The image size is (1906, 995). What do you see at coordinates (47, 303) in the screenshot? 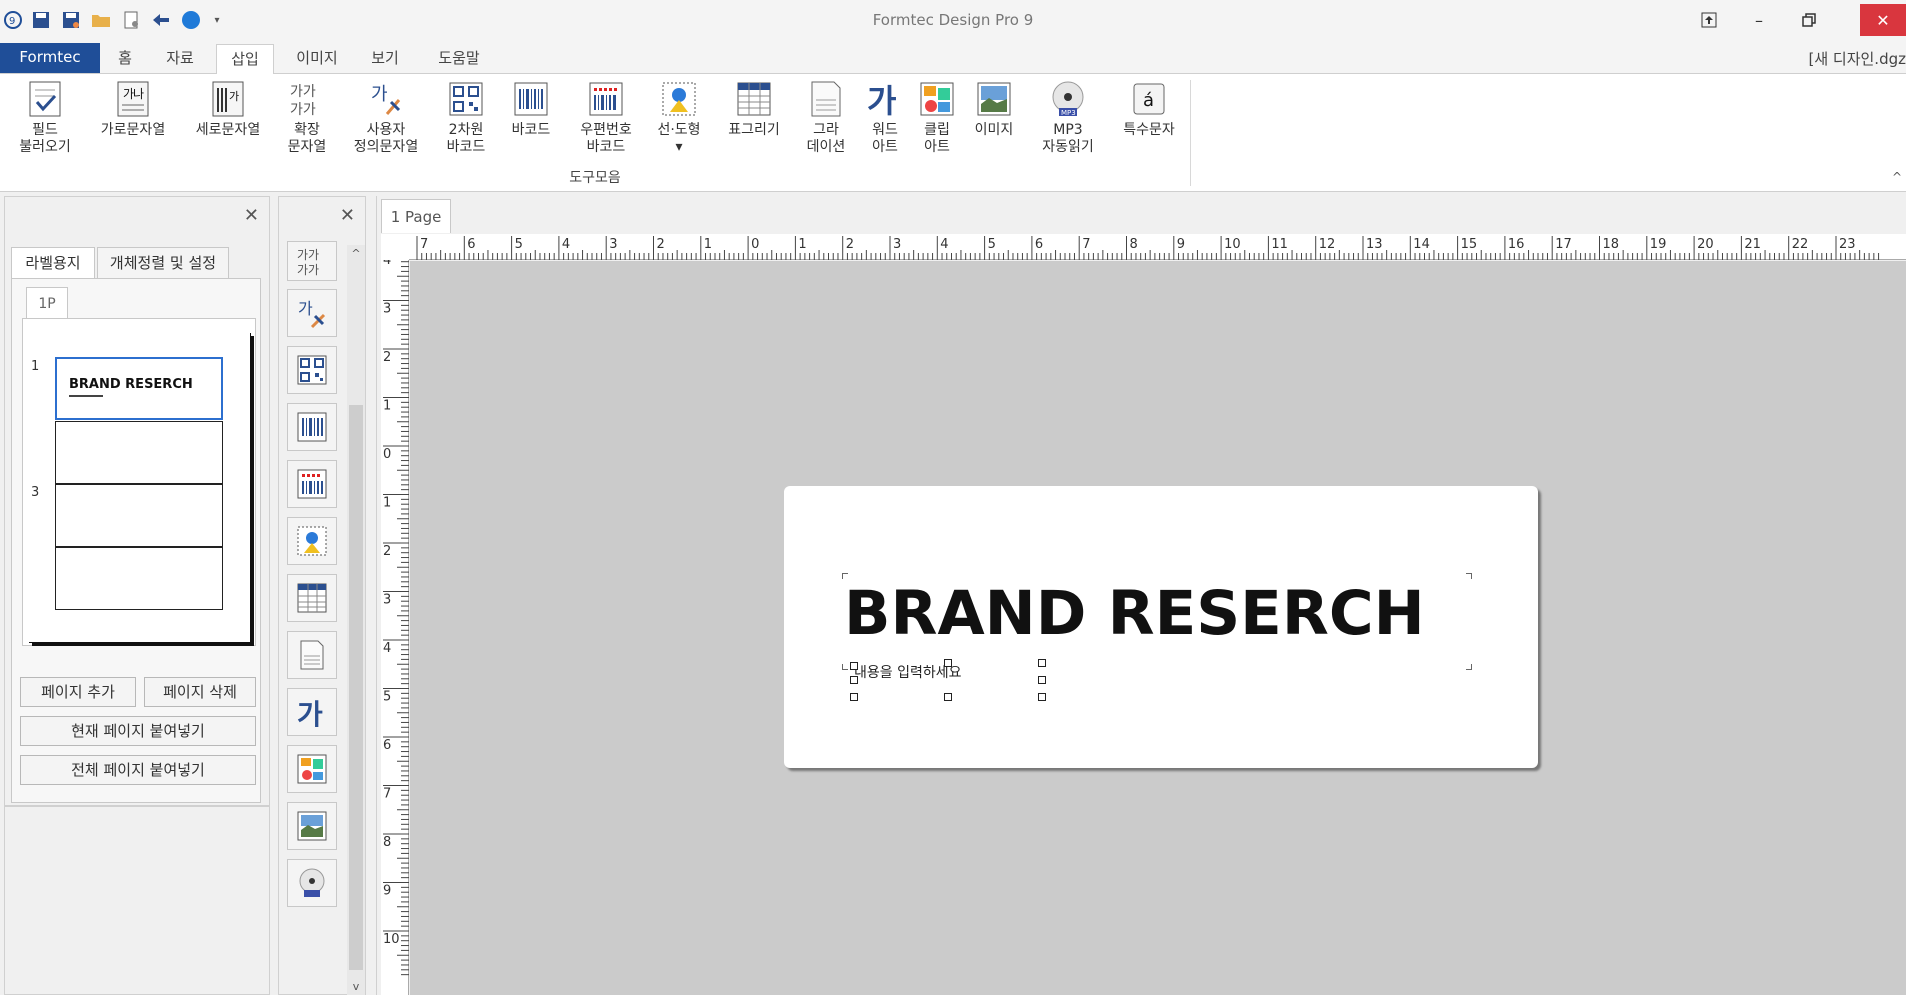
I see `page-tab-1p: 1P` at bounding box center [47, 303].